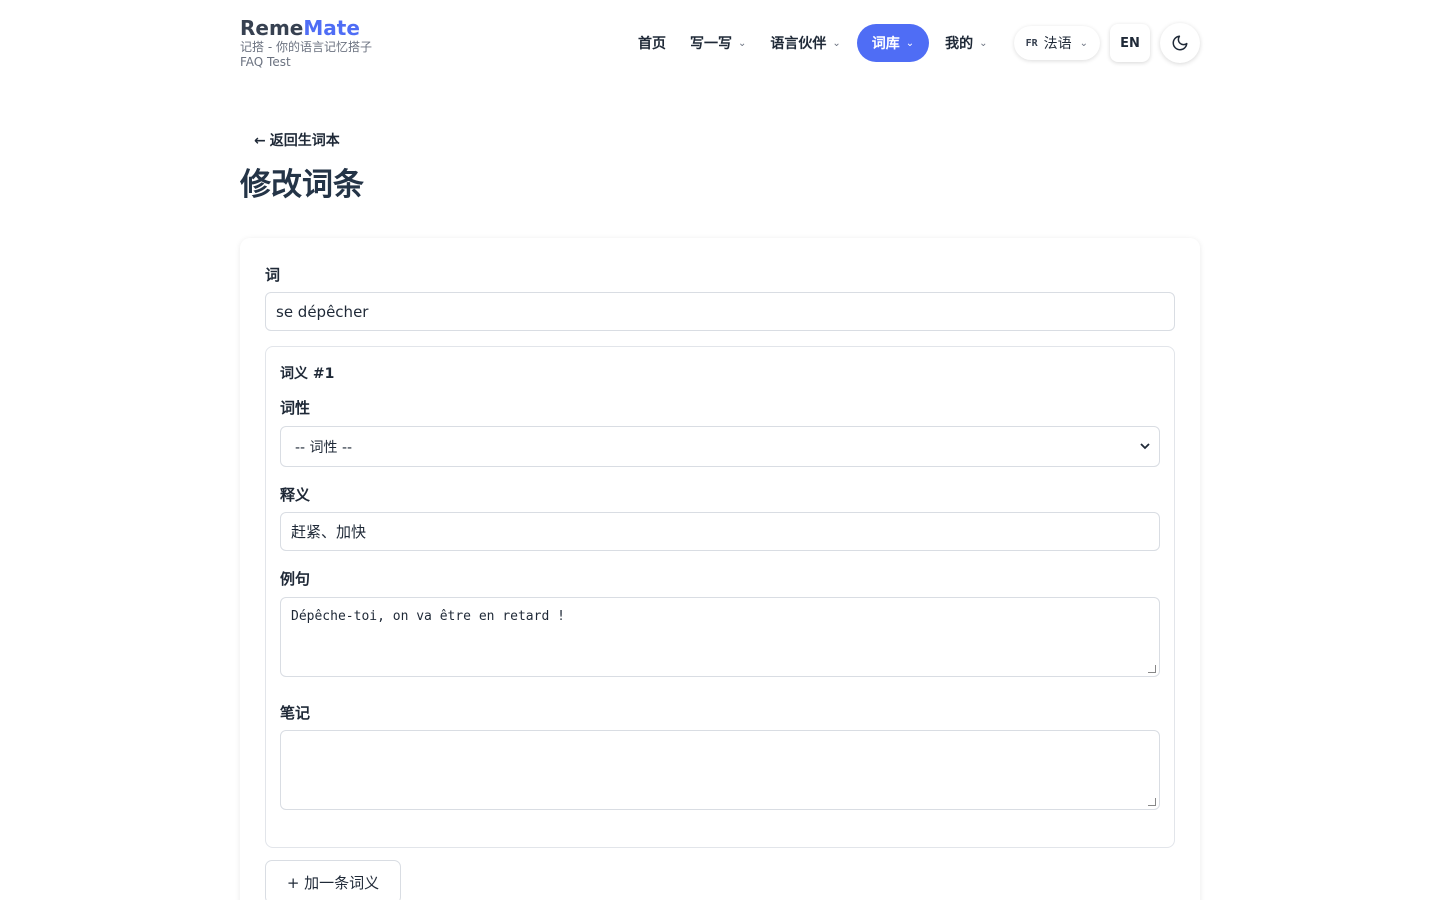  Describe the element at coordinates (324, 447) in the screenshot. I see `pos-select-value: -- 词性 --` at that location.